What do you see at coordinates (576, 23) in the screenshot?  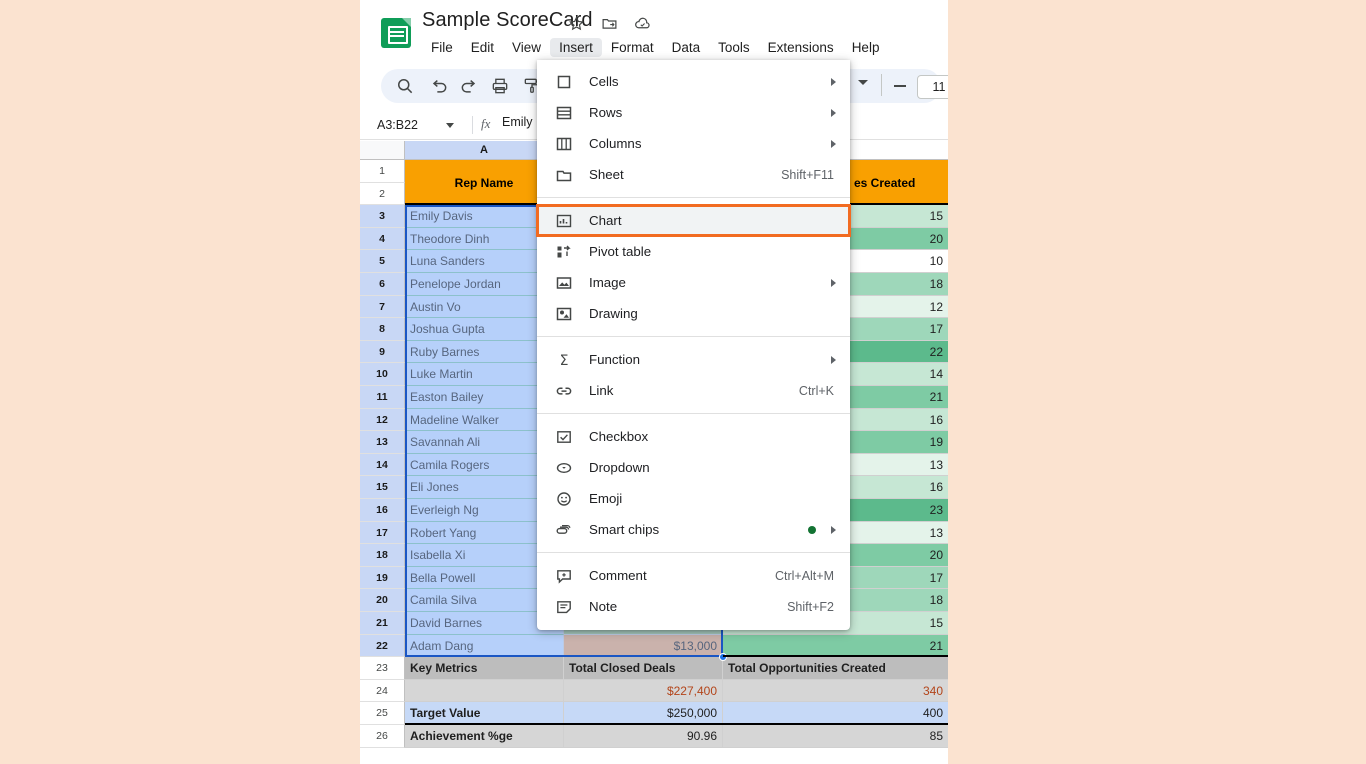 I see `star-icon` at bounding box center [576, 23].